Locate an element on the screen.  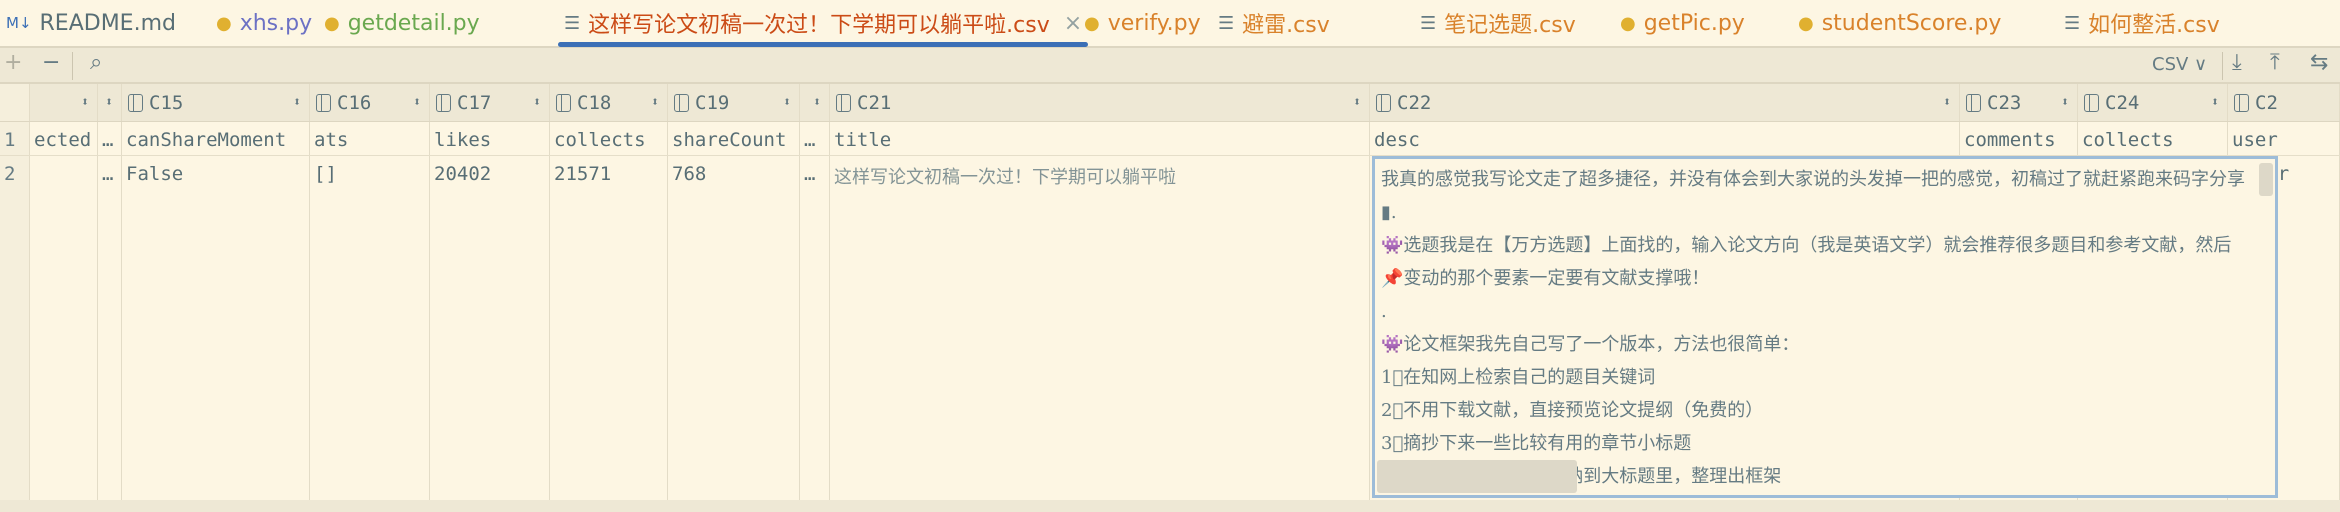
column-header-C19: C19 ⬍ is located at coordinates (734, 102).